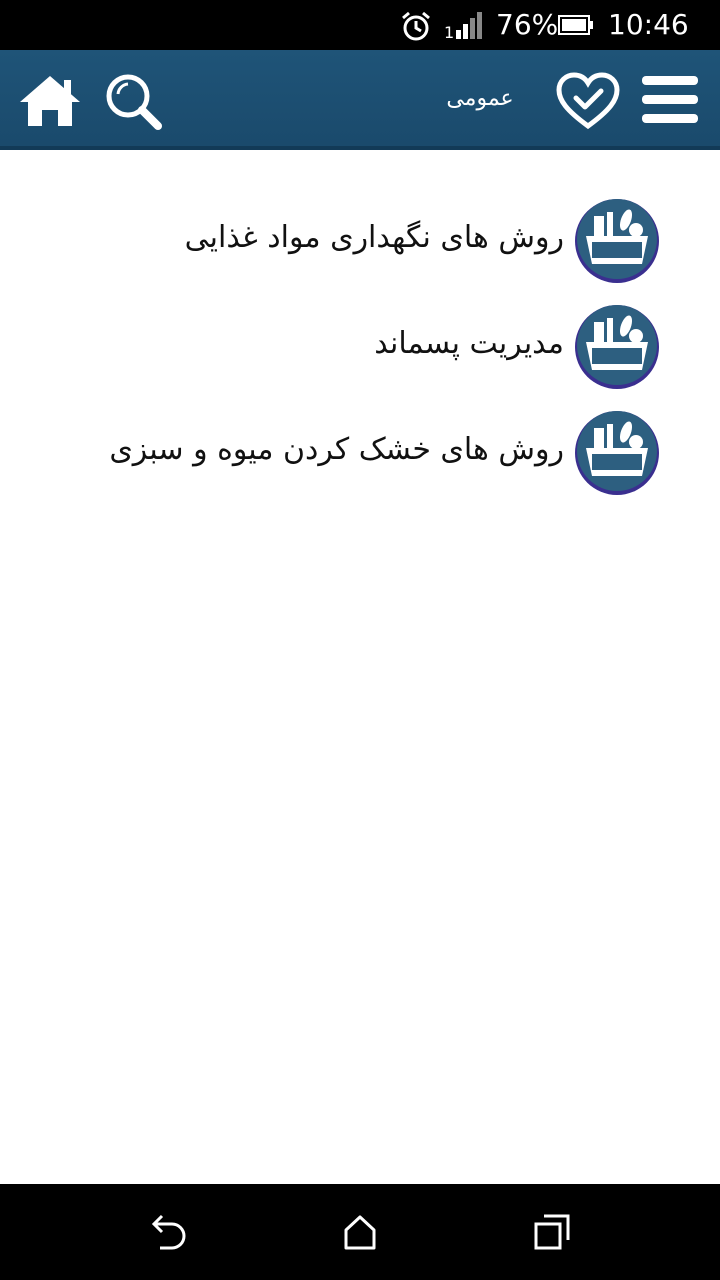 Image resolution: width=720 pixels, height=1280 pixels. I want to click on battery-icon, so click(575, 25).